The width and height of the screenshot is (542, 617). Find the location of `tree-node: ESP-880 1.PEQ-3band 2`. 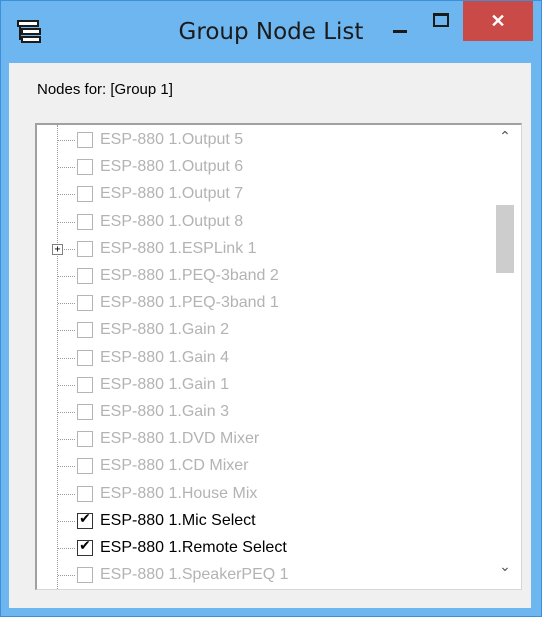

tree-node: ESP-880 1.PEQ-3band 2 is located at coordinates (263, 276).